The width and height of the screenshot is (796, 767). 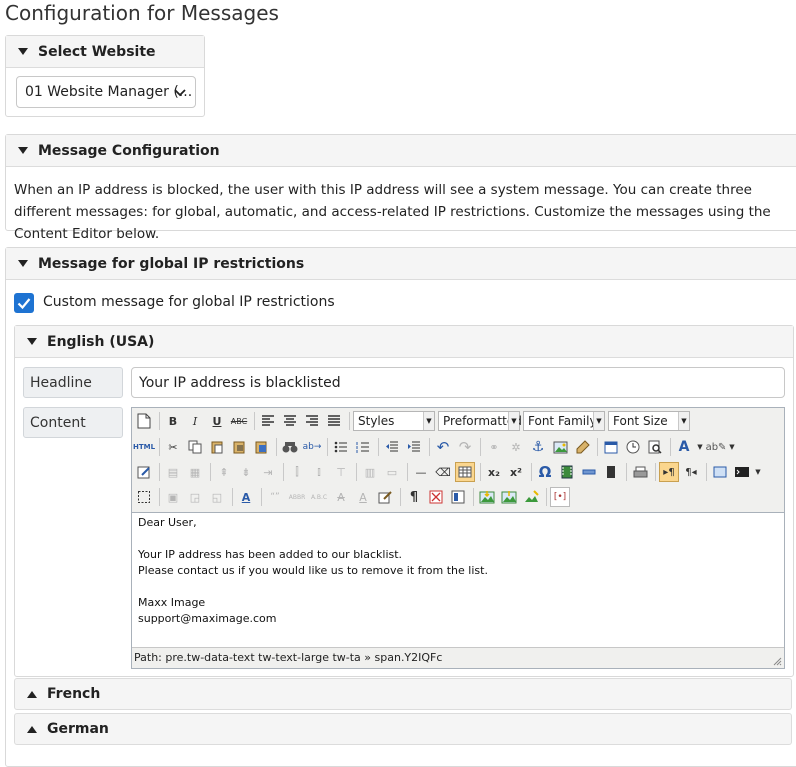 I want to click on insert-link-manager-icon, so click(x=531, y=497).